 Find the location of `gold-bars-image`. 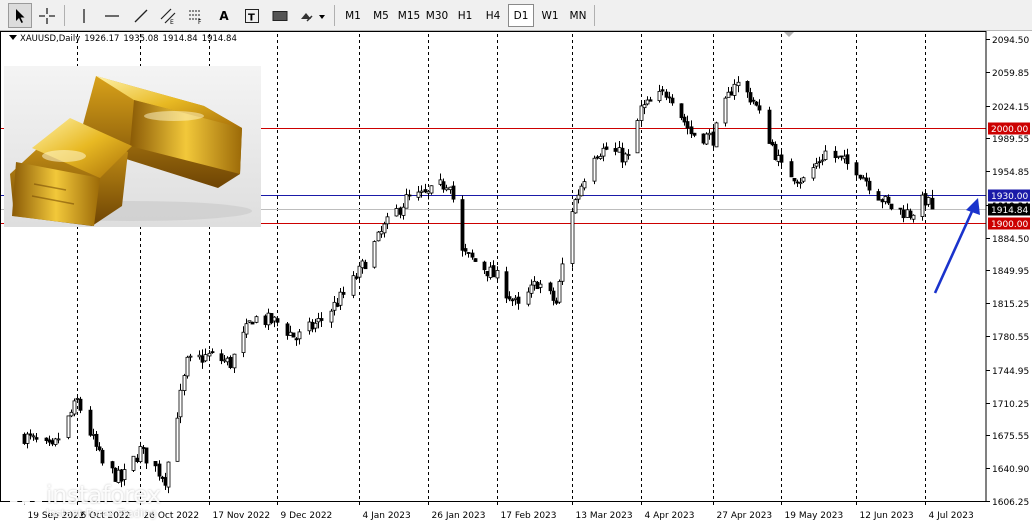

gold-bars-image is located at coordinates (132, 146).